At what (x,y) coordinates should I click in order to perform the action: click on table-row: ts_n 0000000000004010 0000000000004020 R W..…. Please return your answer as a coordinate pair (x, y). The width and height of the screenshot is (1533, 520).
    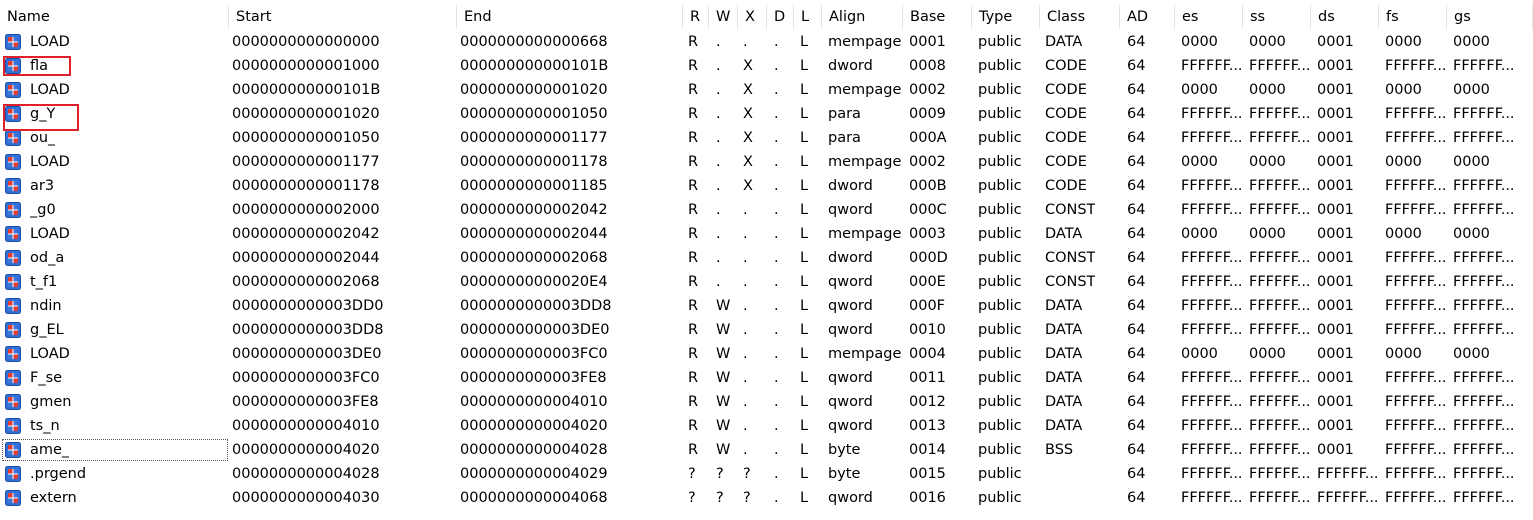
    Looking at the image, I should click on (766, 426).